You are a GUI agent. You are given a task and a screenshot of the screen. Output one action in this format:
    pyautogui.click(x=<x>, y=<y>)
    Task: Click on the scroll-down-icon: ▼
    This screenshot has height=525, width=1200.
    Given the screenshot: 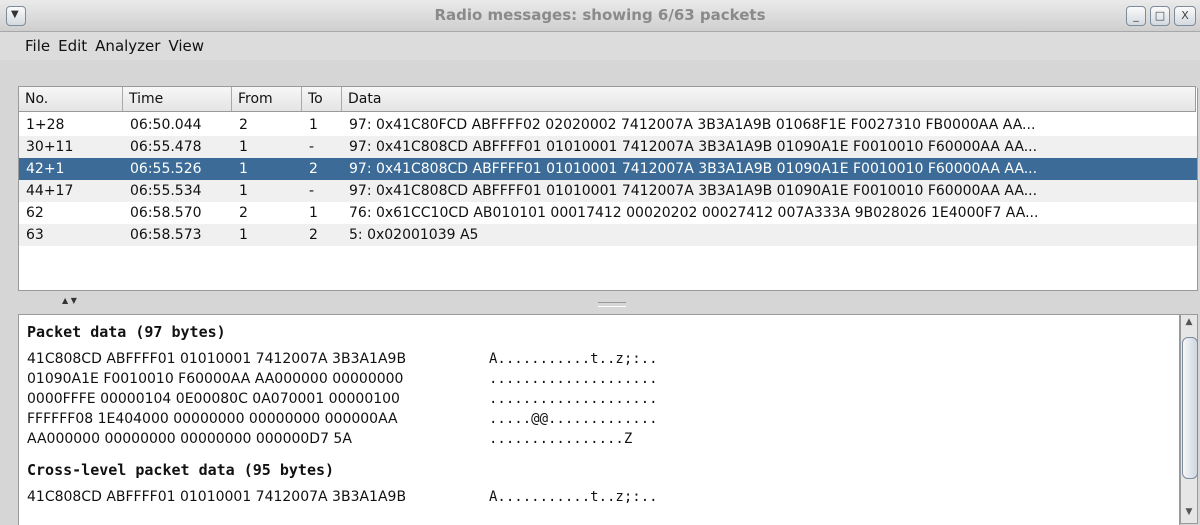 What is the action you would take?
    pyautogui.click(x=1189, y=514)
    